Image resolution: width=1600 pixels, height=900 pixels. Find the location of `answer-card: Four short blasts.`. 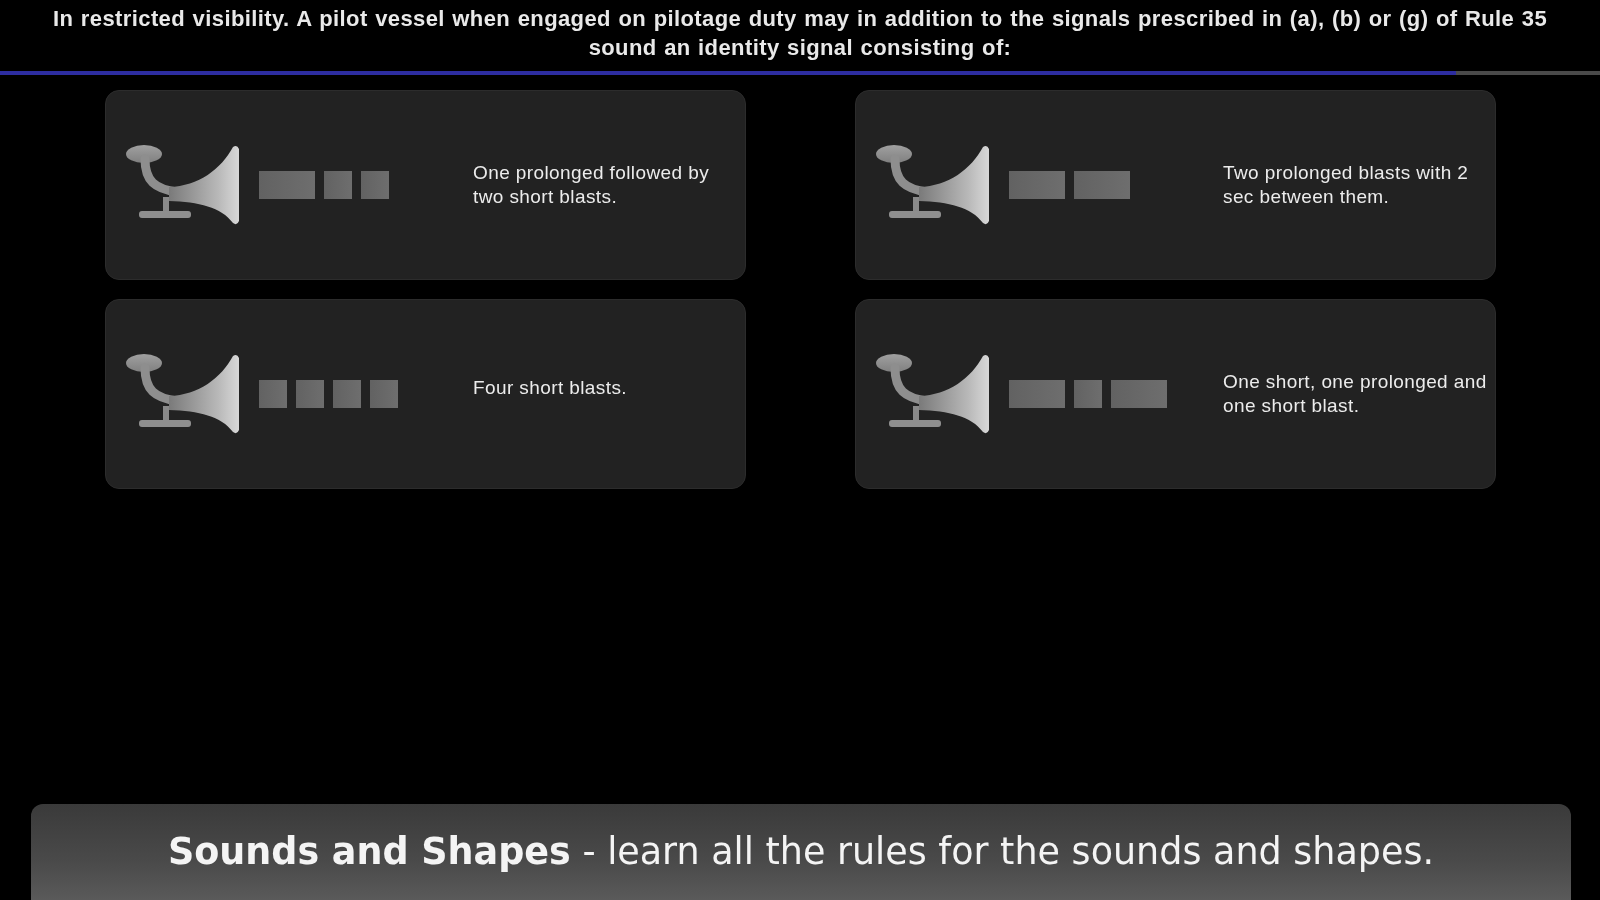

answer-card: Four short blasts. is located at coordinates (425, 394).